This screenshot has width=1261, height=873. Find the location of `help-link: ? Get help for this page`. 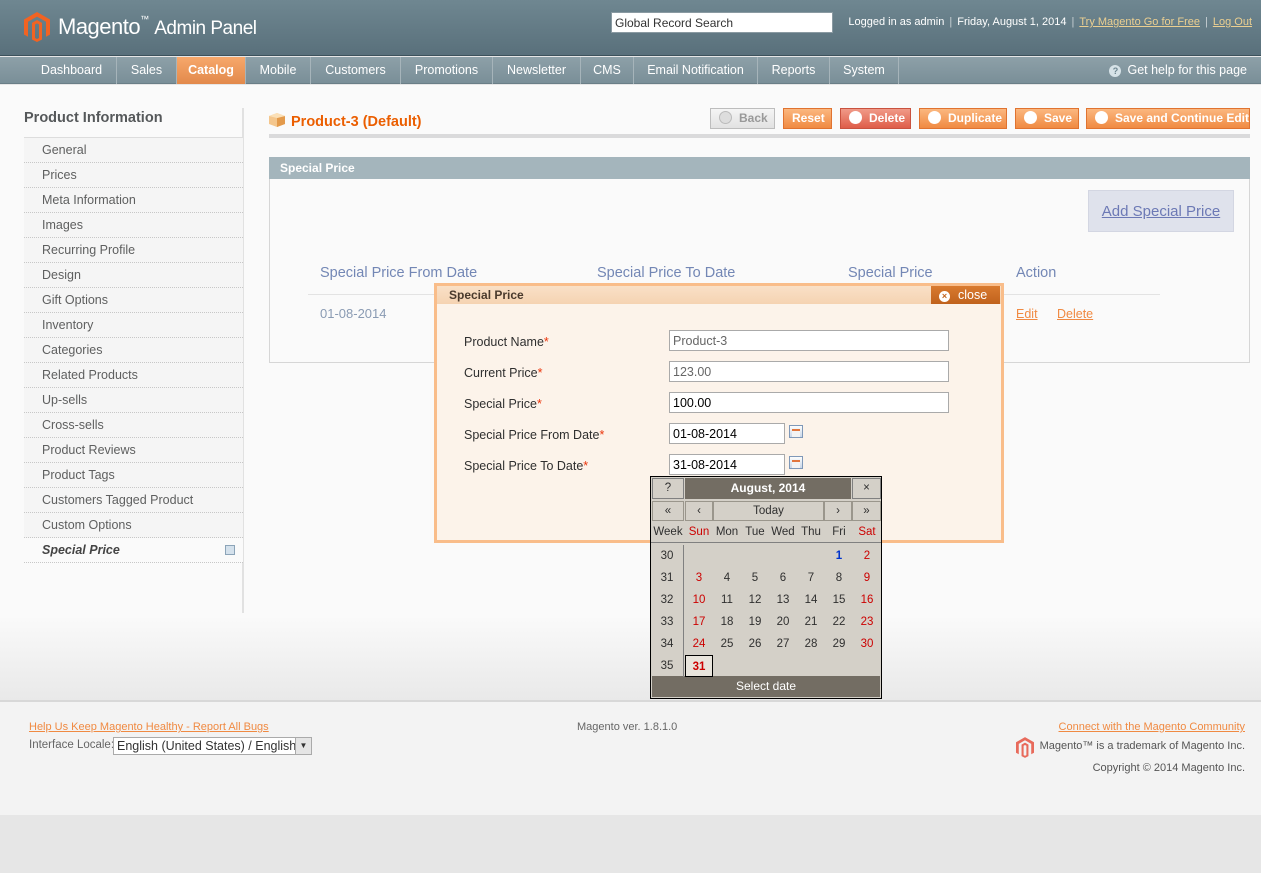

help-link: ? Get help for this page is located at coordinates (1178, 70).